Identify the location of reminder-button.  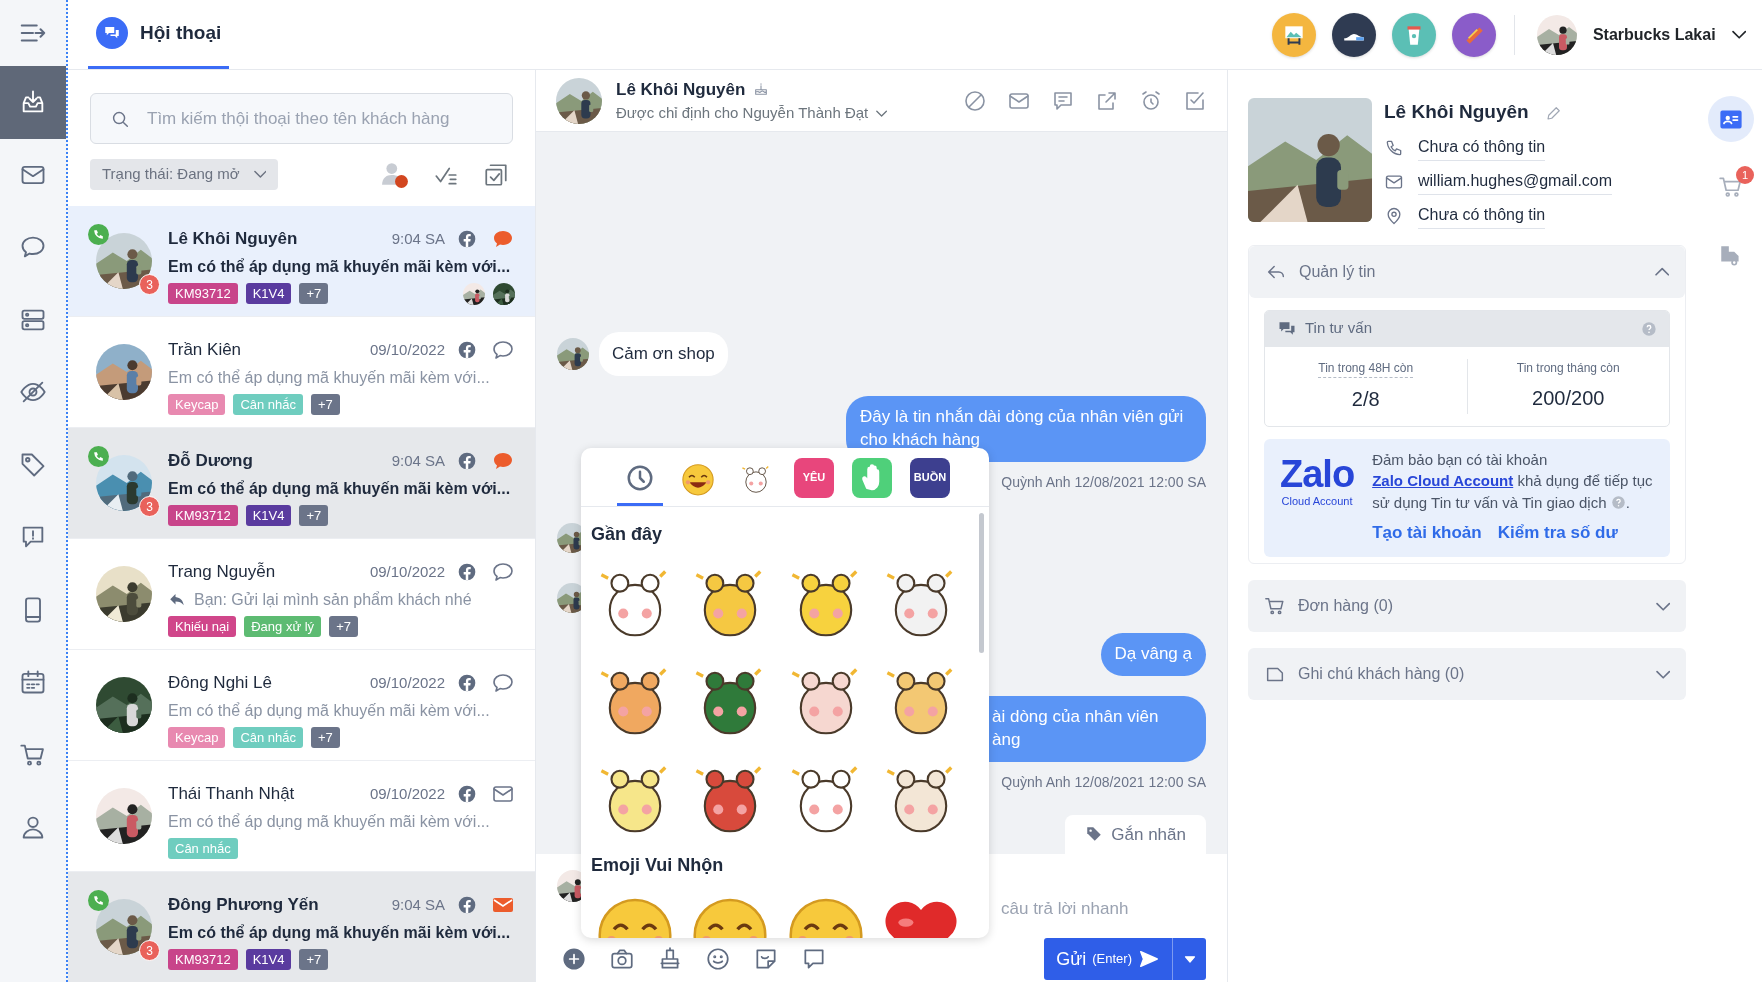
(1151, 100).